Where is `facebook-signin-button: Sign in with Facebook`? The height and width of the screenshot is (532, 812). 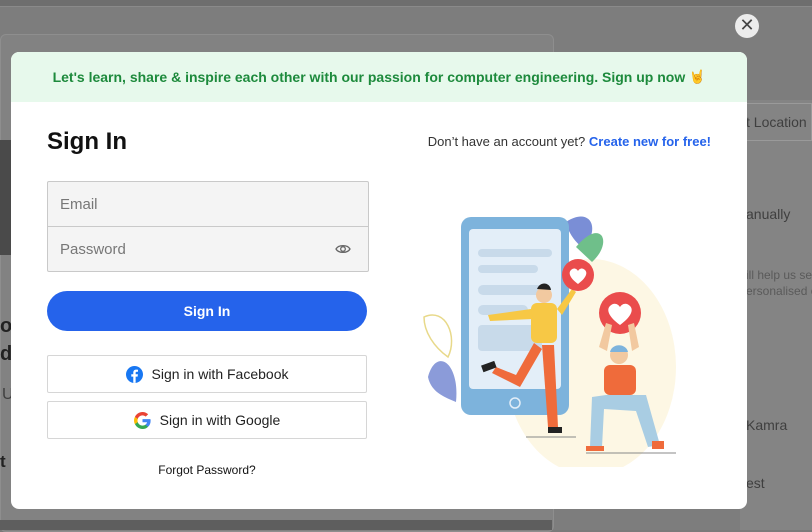
facebook-signin-button: Sign in with Facebook is located at coordinates (207, 374).